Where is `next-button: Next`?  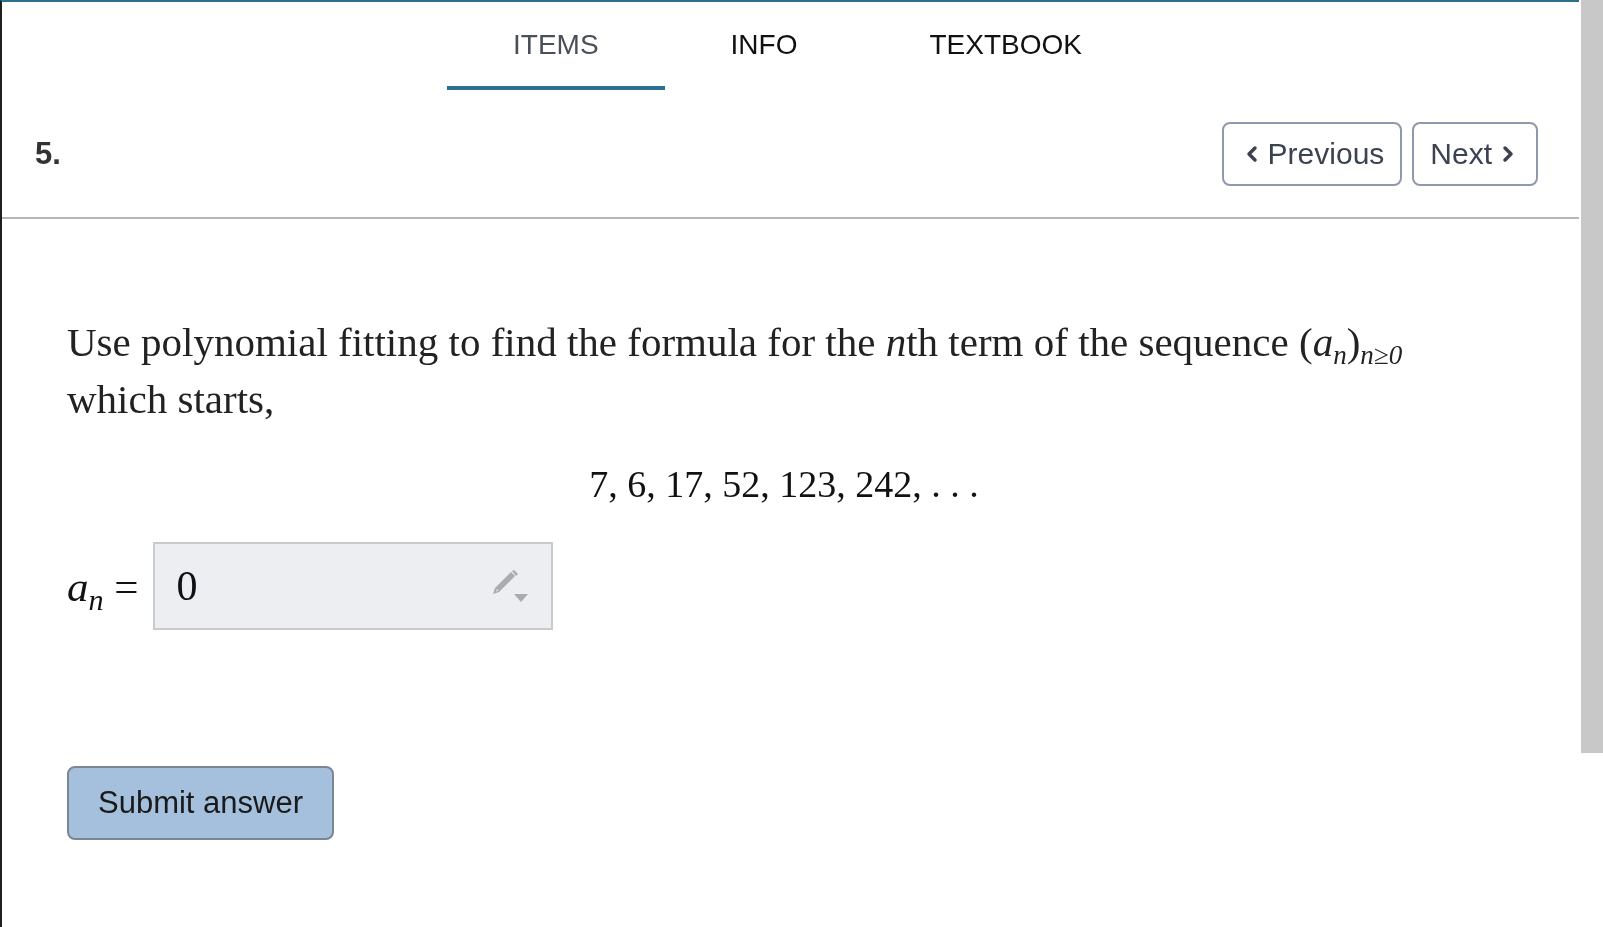
next-button: Next is located at coordinates (1475, 153).